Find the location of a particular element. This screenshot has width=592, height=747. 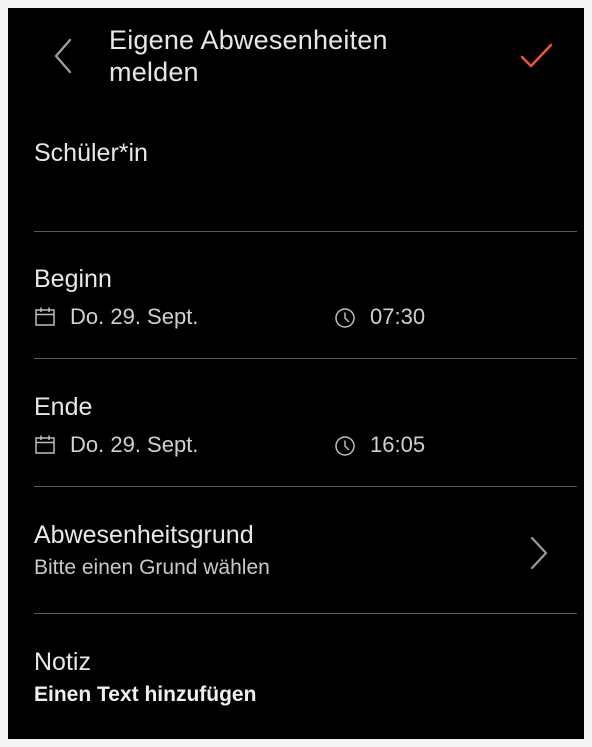

begin-time: 07:30 is located at coordinates (398, 316).